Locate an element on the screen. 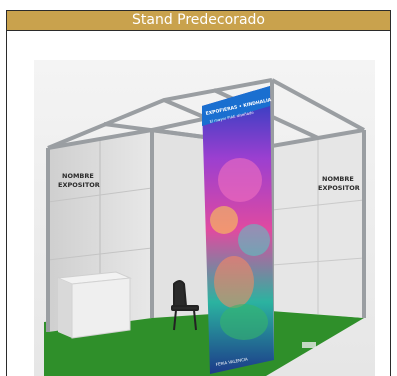 The image size is (397, 376). right-wall-sign: NOMBRE EXPOSITOR is located at coordinates (339, 183).